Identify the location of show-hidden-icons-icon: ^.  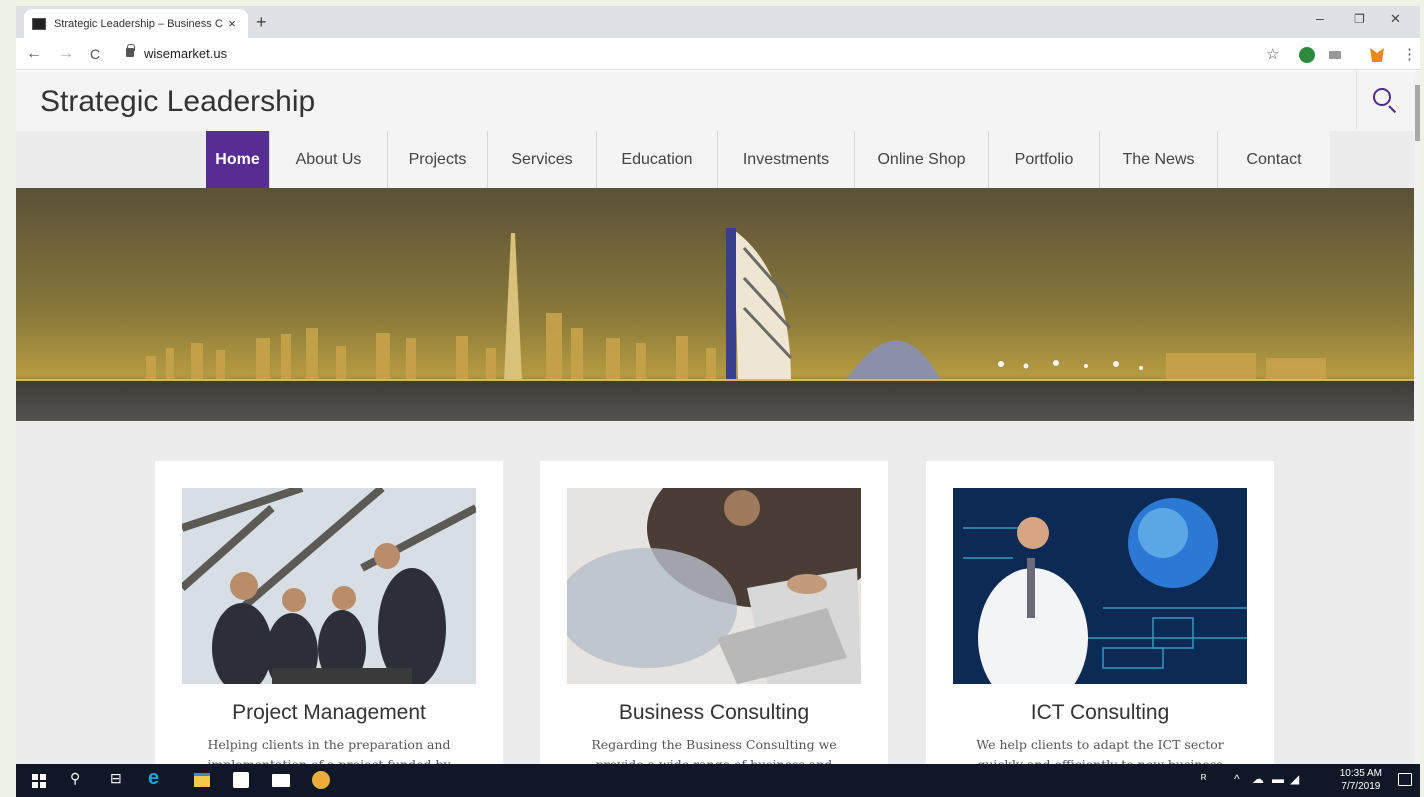
(1237, 779).